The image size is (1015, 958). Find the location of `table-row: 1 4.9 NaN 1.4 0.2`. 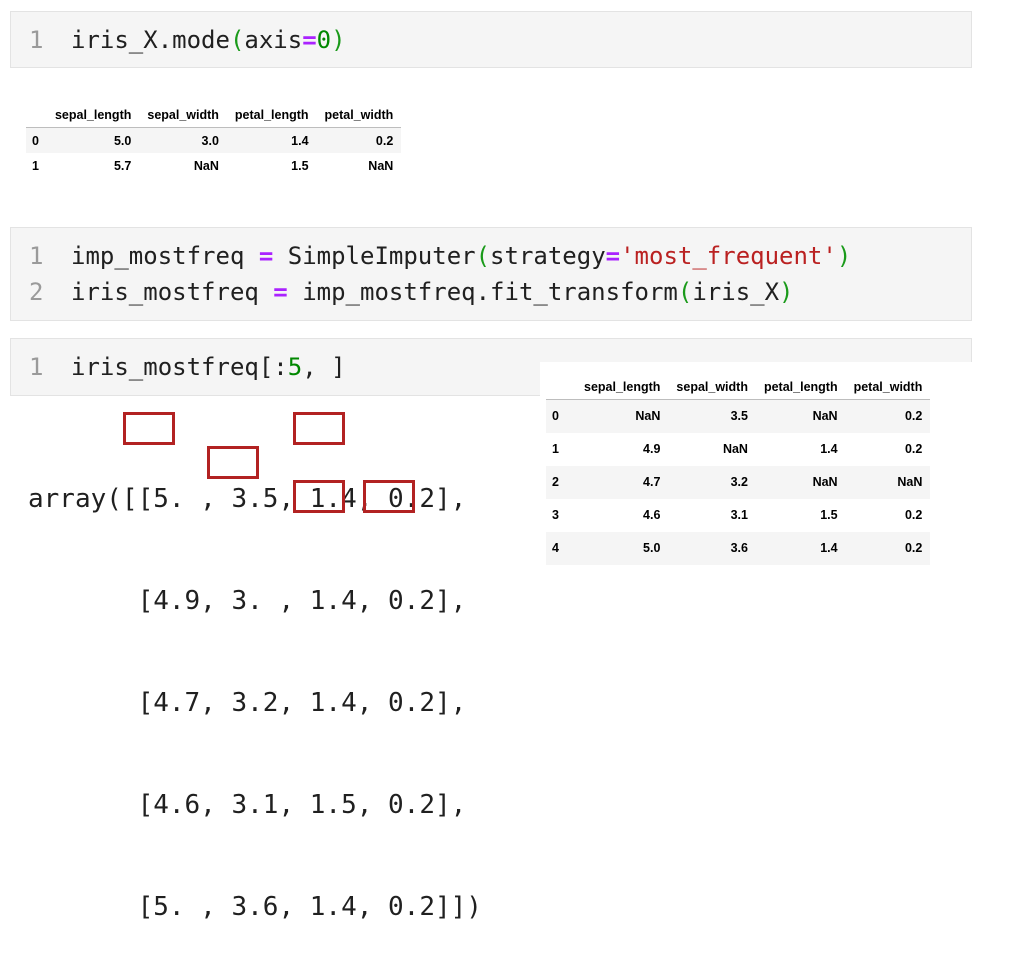

table-row: 1 4.9 NaN 1.4 0.2 is located at coordinates (738, 449).